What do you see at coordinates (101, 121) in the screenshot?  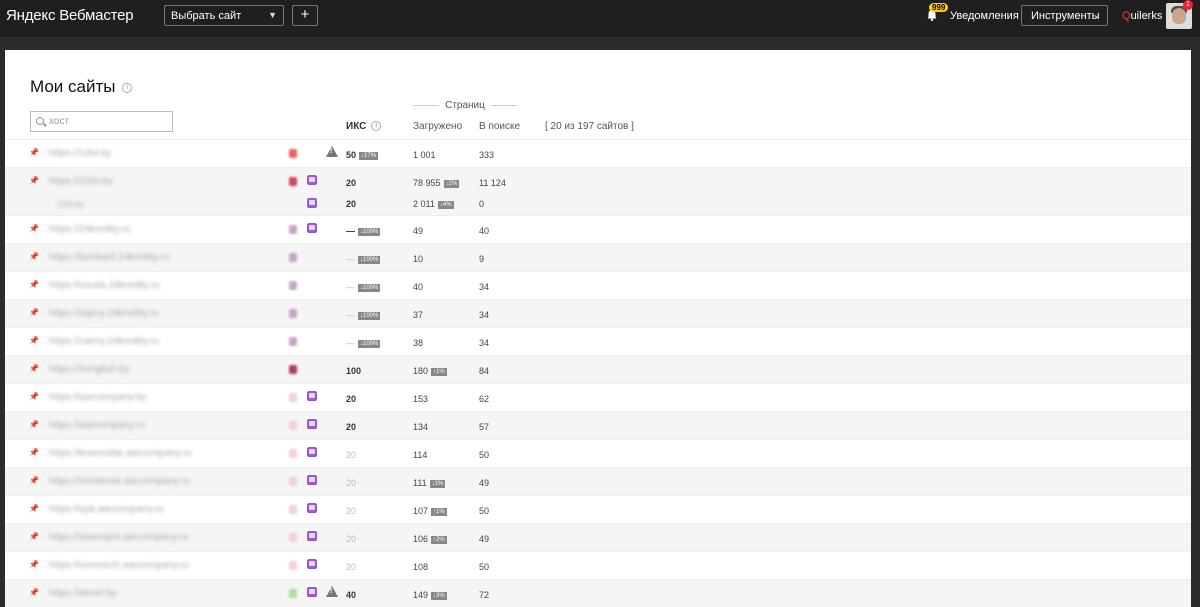 I see `host-search-input: хост` at bounding box center [101, 121].